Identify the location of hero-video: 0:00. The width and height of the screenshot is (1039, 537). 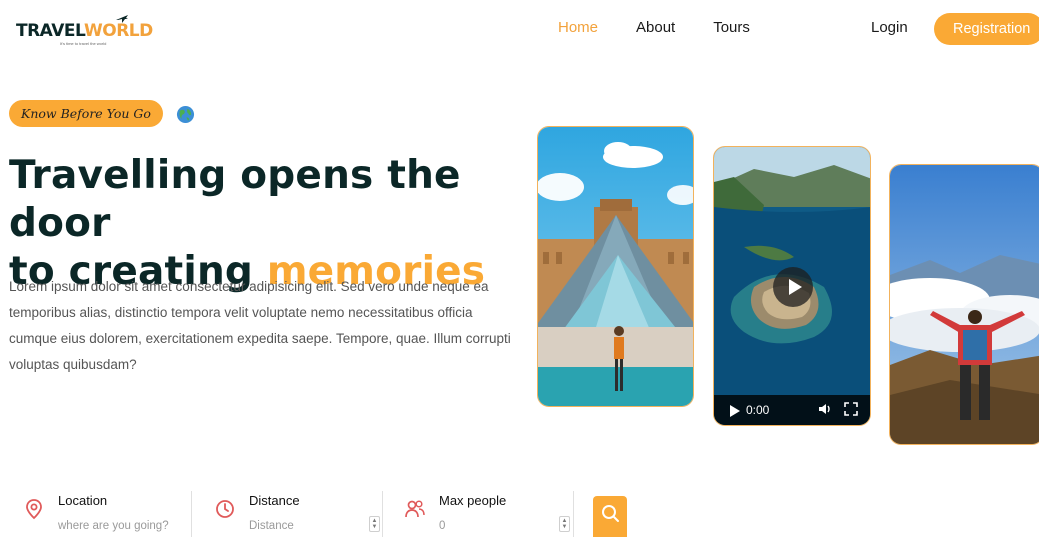
(792, 286).